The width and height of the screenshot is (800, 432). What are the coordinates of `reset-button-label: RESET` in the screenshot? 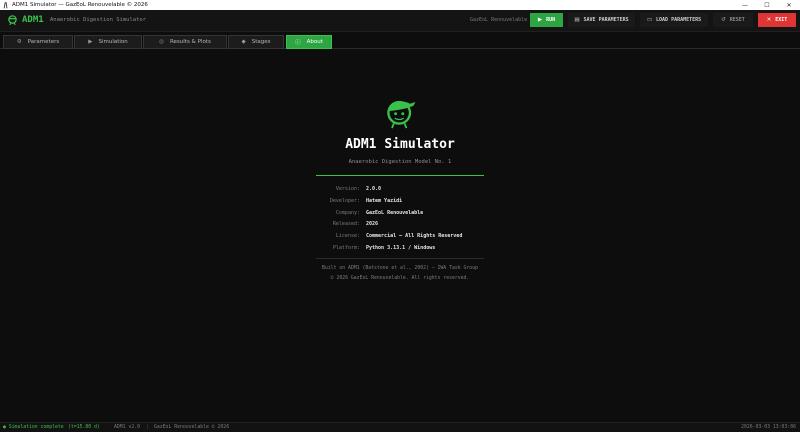 It's located at (737, 20).